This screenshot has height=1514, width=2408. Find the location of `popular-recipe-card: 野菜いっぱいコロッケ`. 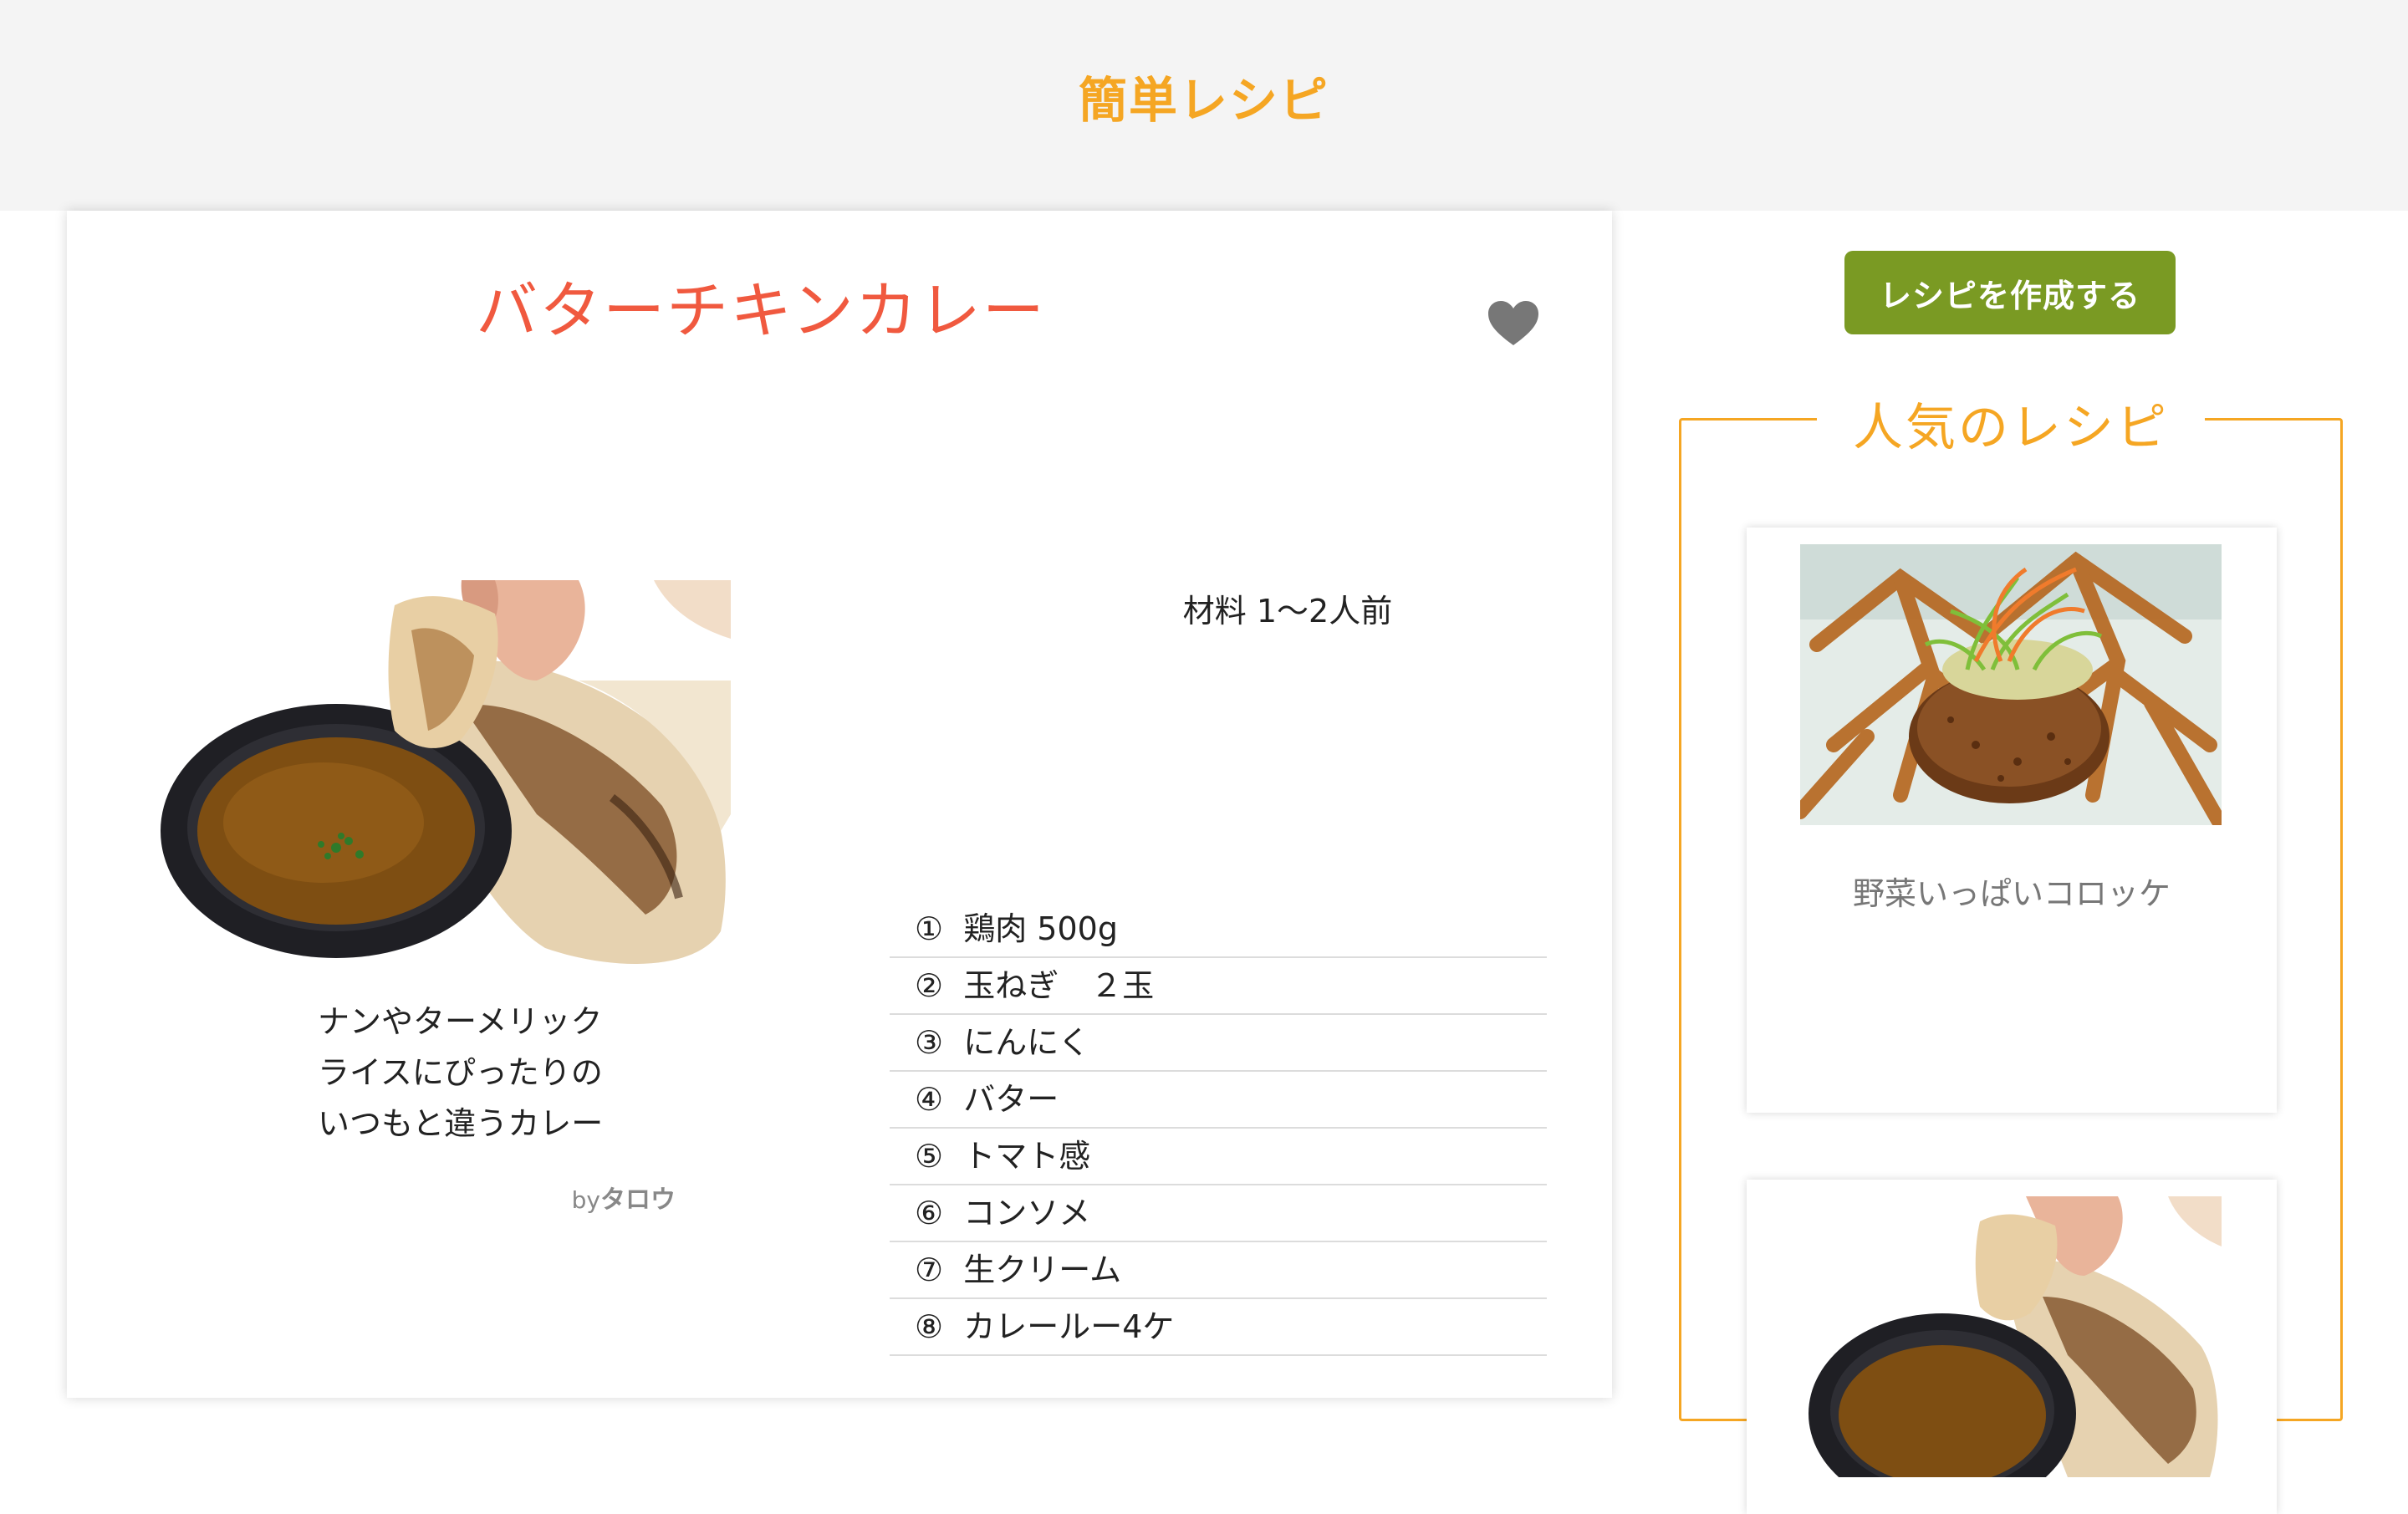

popular-recipe-card: 野菜いっぱいコロッケ is located at coordinates (2012, 820).